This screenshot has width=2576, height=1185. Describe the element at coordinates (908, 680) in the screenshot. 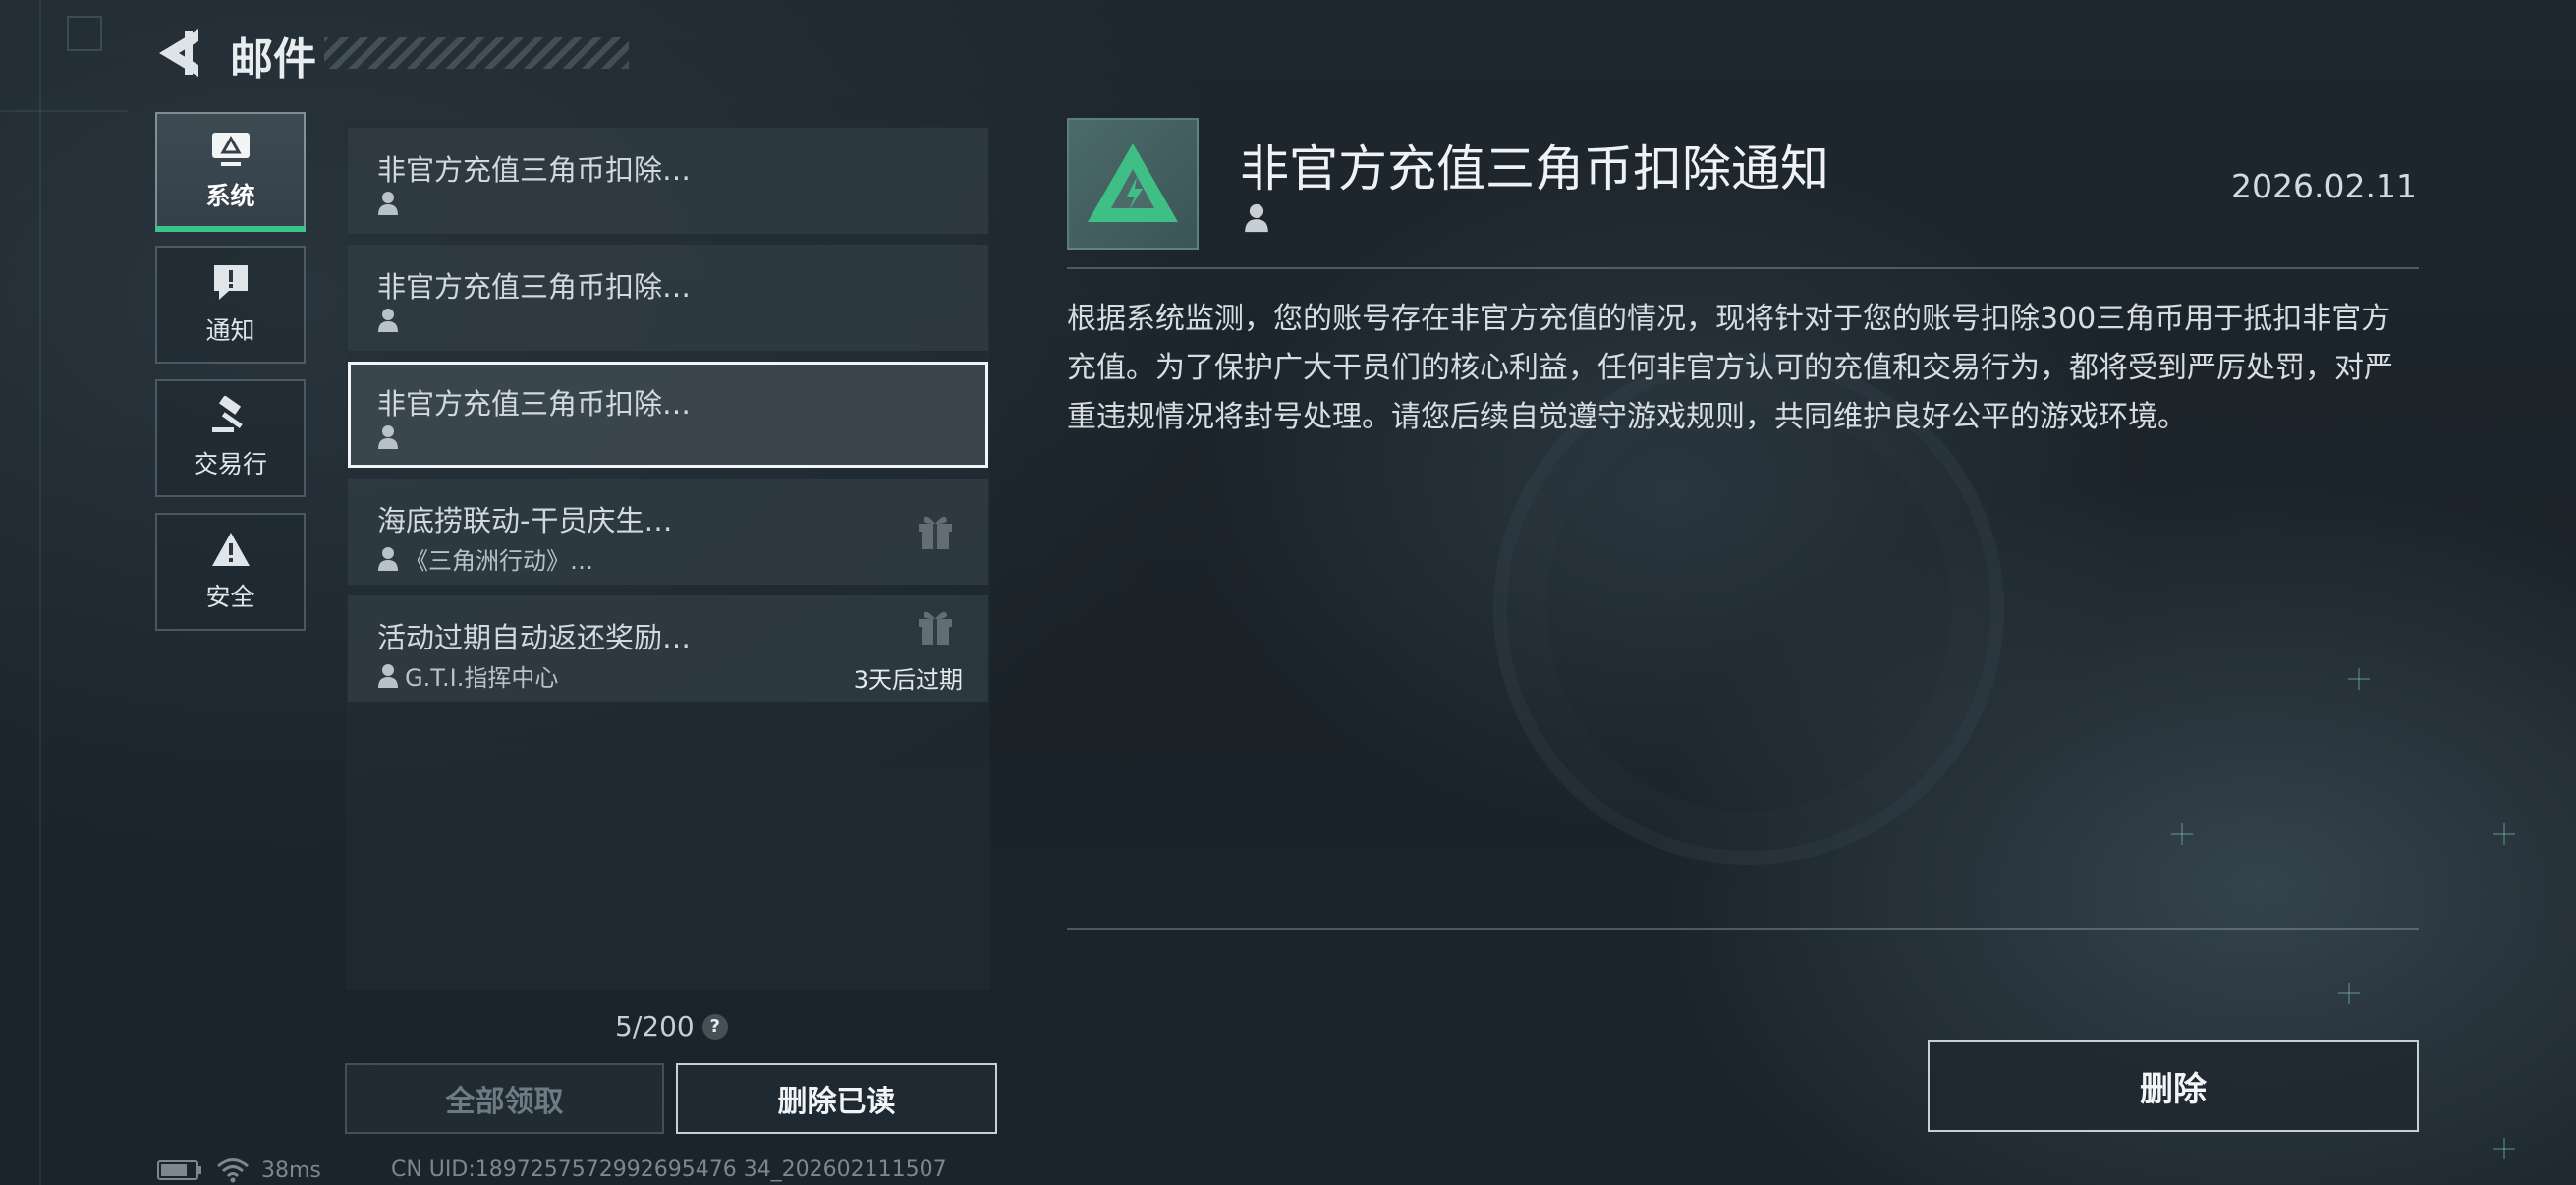

I see `expire-label: 3天后过期` at that location.